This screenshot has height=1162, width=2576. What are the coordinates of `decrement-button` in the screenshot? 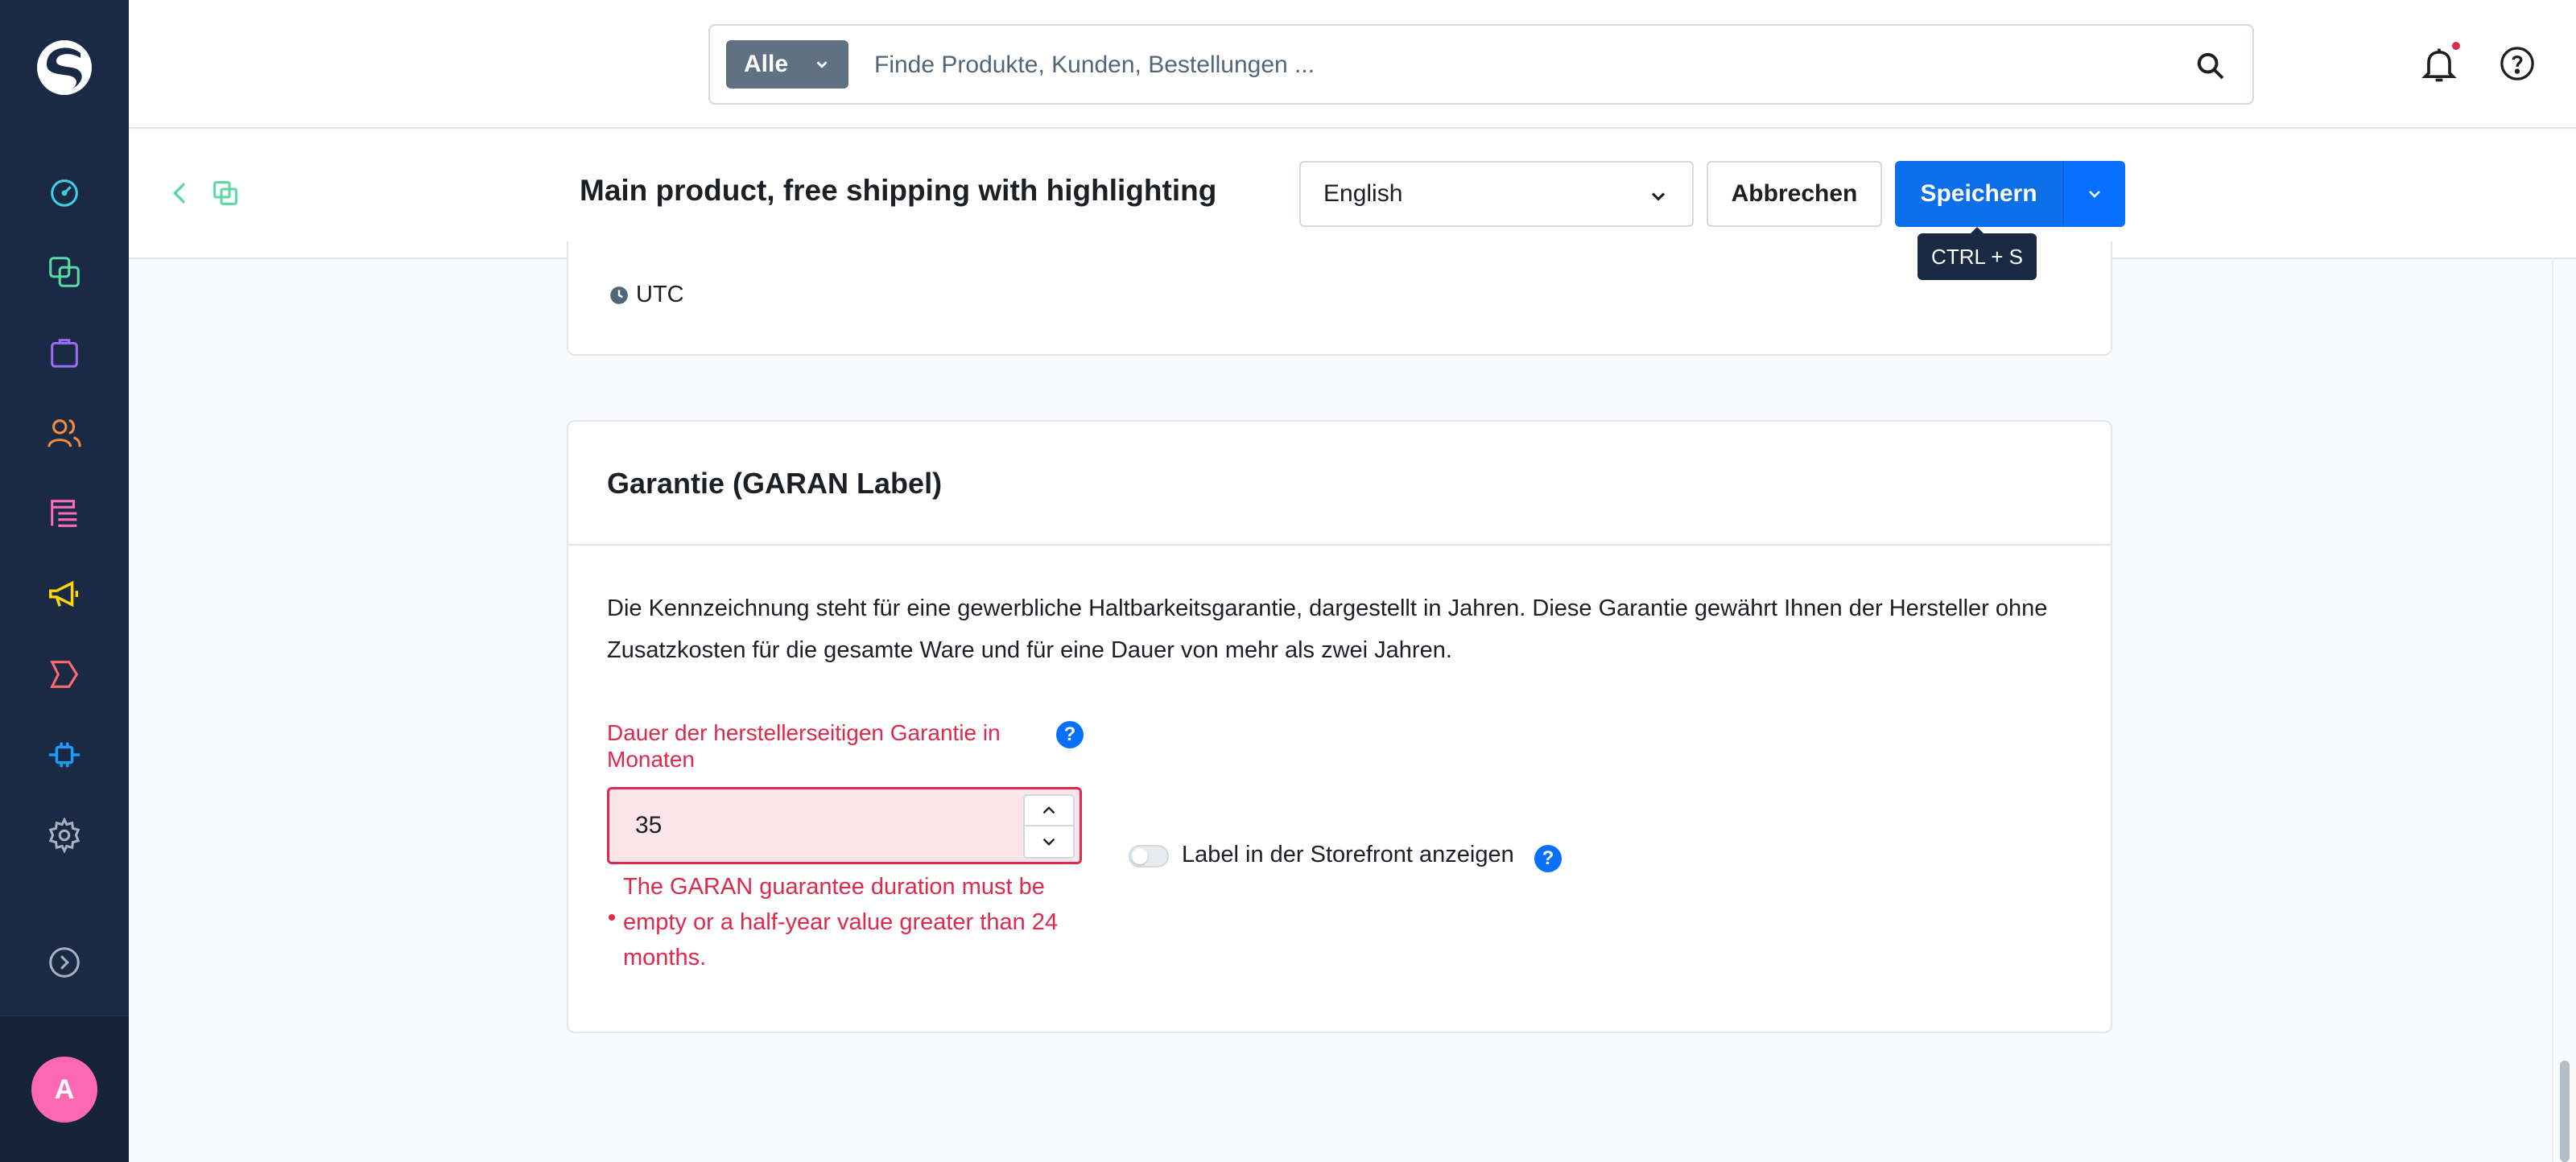 It's located at (1049, 842).